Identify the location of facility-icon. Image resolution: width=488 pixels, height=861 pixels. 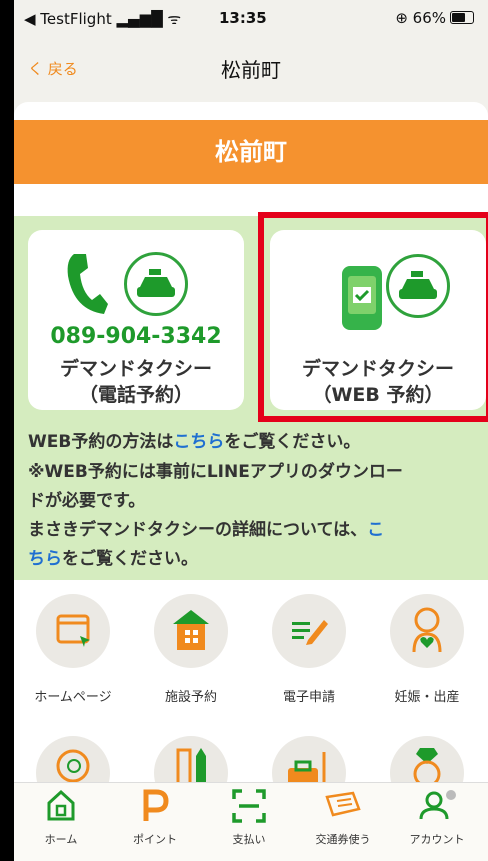
(191, 631).